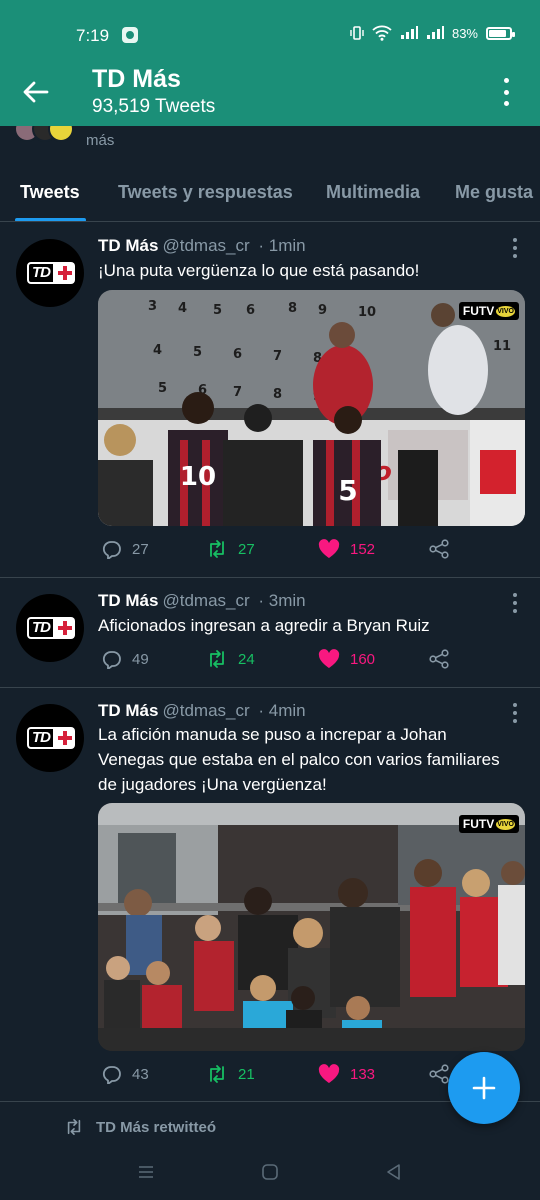 The height and width of the screenshot is (1200, 540). I want to click on battery-percent: 83%, so click(464, 33).